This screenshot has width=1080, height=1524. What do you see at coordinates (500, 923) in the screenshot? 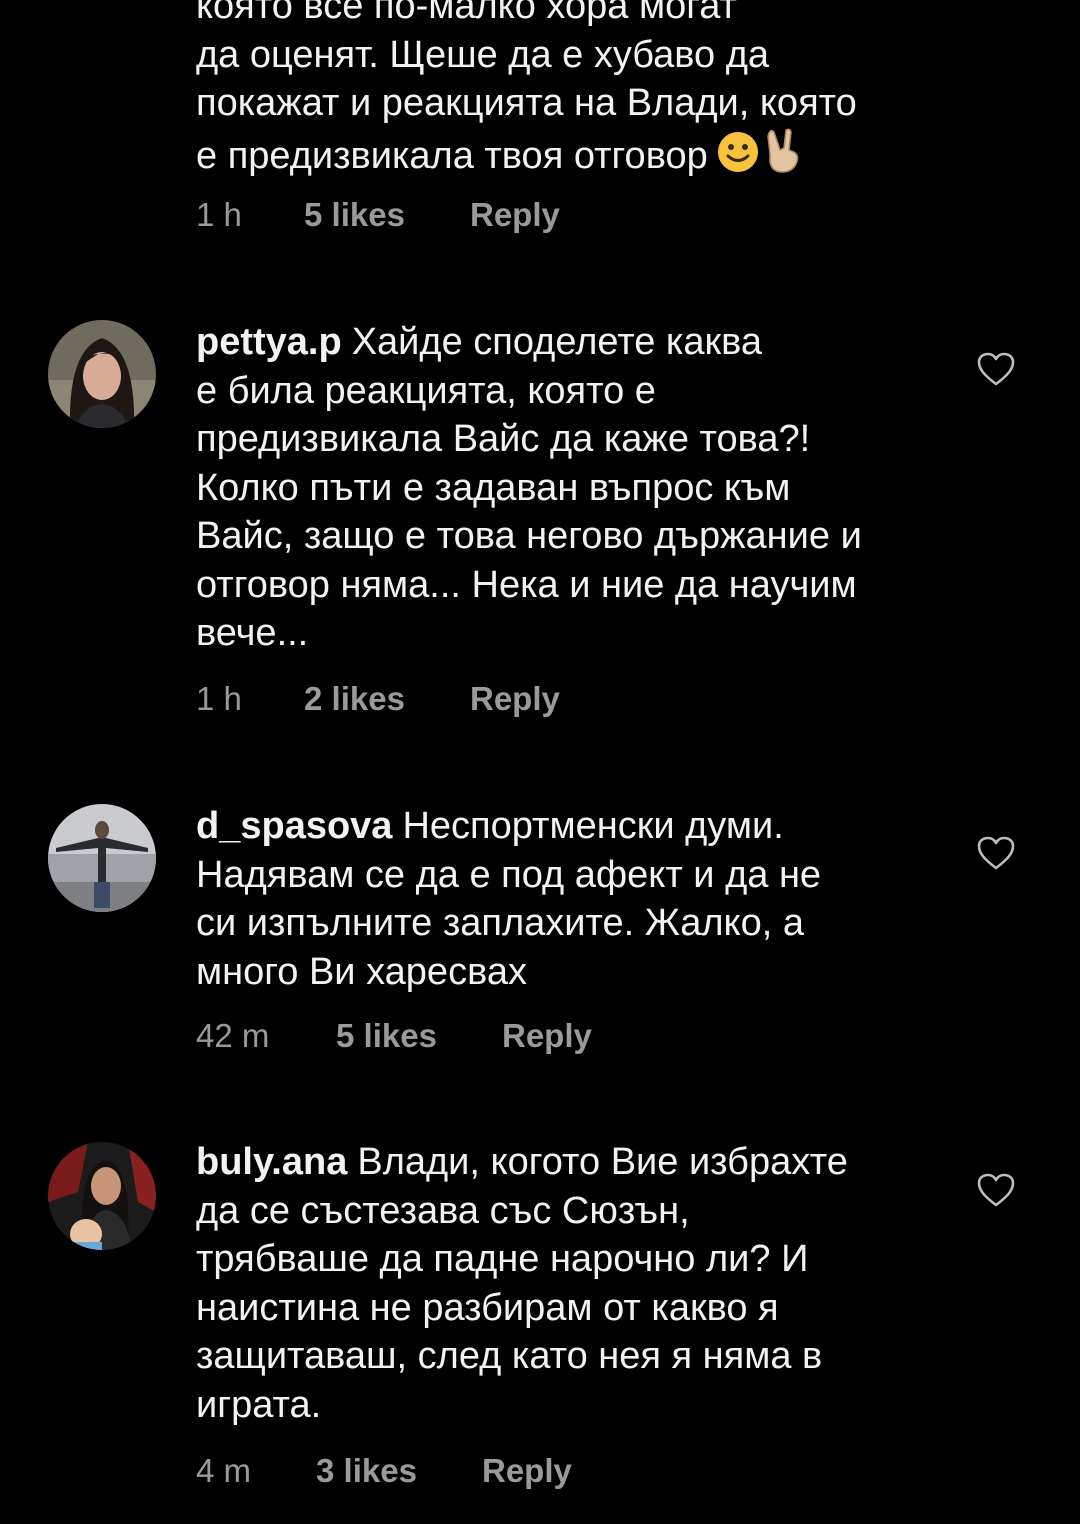
I see `comment-line: си изпълните заплахите. Жалко, а` at bounding box center [500, 923].